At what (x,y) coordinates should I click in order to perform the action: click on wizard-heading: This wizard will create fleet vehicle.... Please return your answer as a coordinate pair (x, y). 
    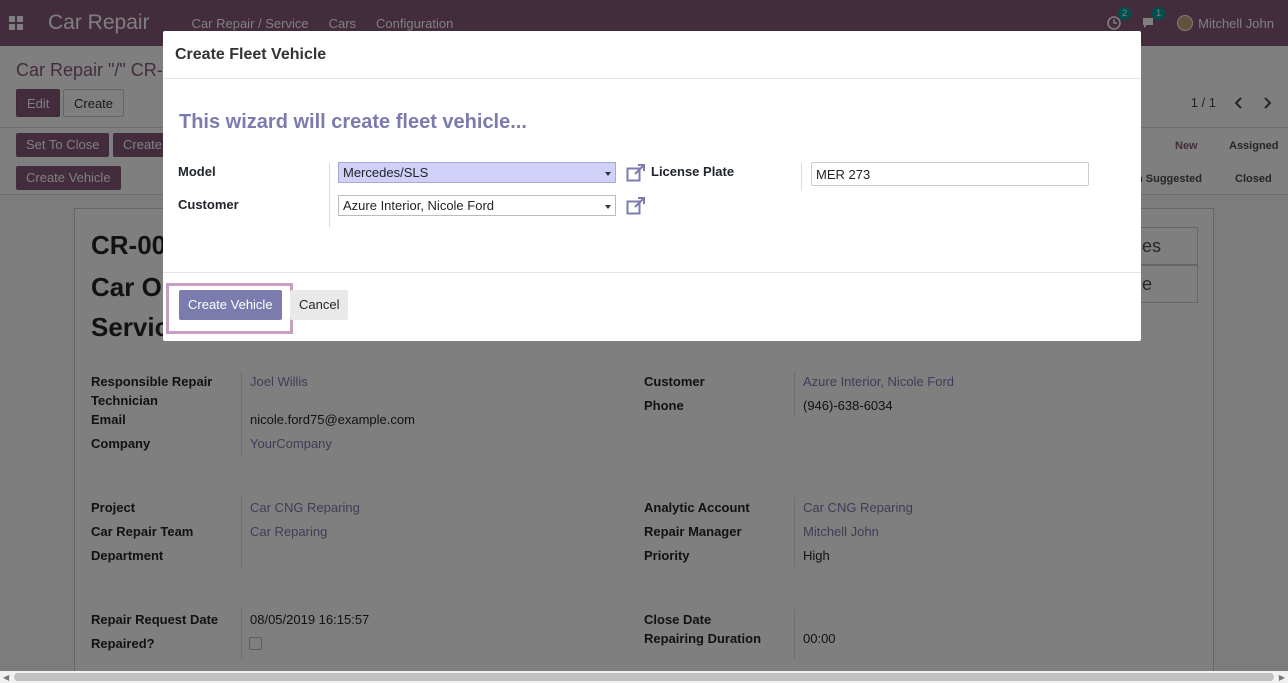
    Looking at the image, I should click on (353, 122).